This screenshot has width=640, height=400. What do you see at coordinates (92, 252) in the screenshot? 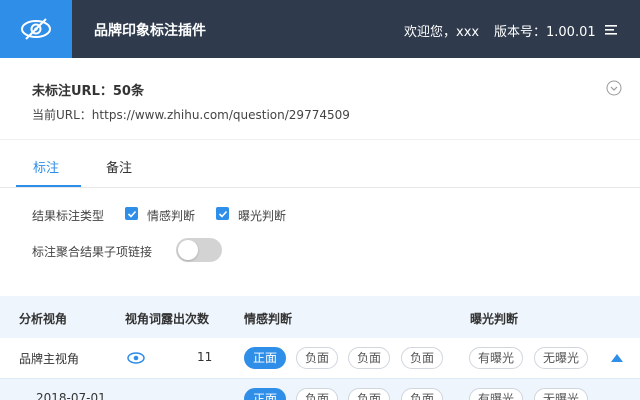
I see `aggregate-link-label: 标注聚合结果子项链接` at bounding box center [92, 252].